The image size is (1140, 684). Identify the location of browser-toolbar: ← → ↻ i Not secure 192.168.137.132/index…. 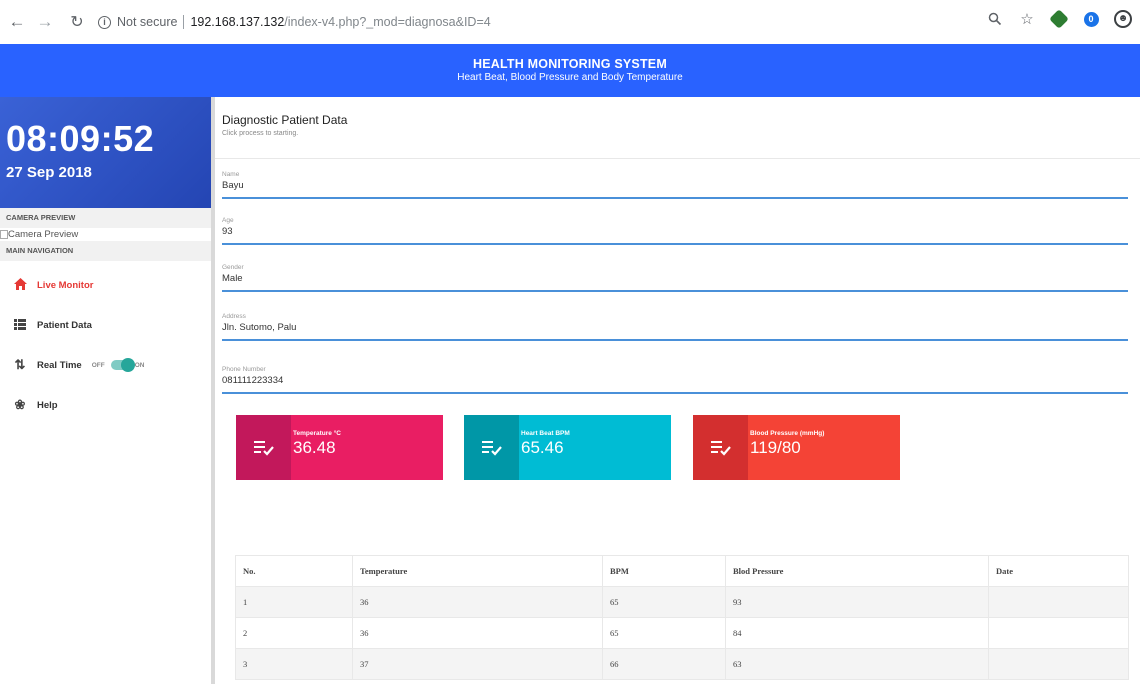
(570, 22).